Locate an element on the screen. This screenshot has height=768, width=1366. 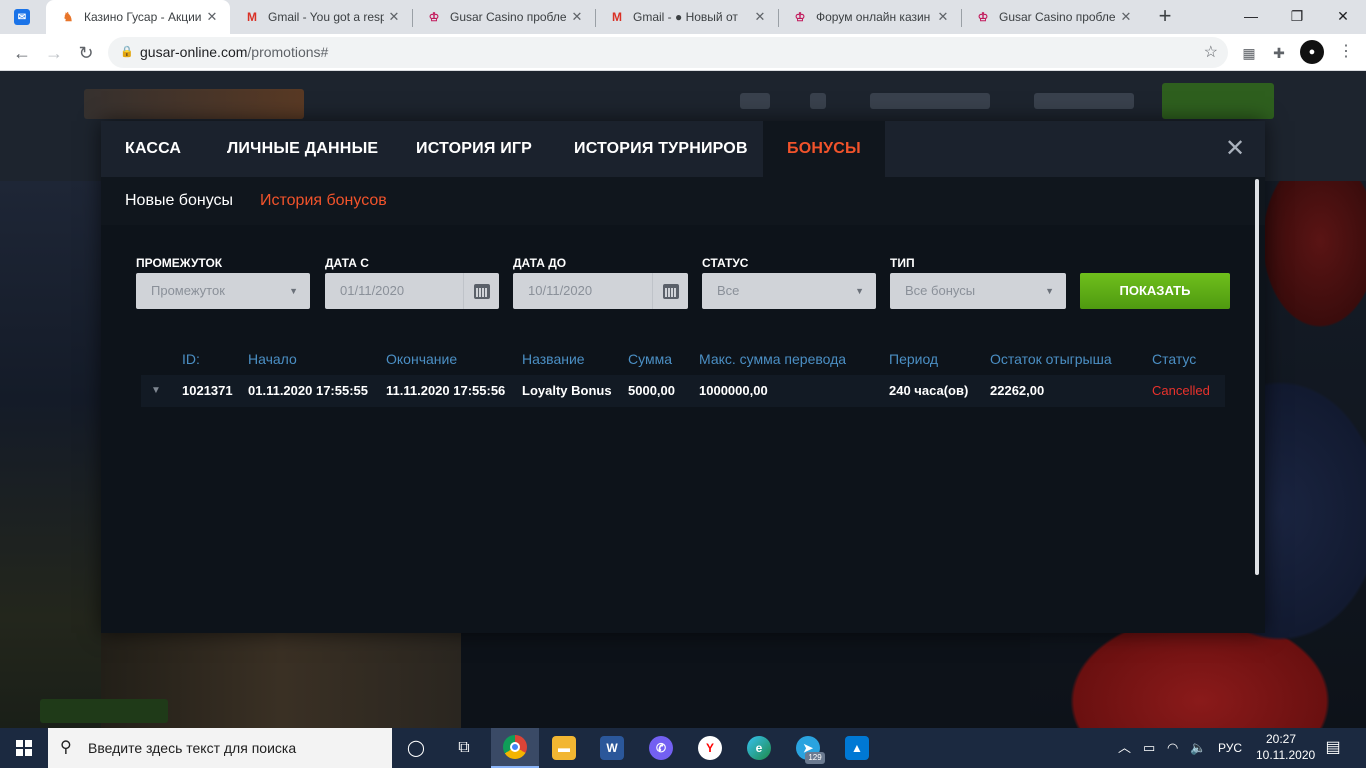
reload-button: ↻ is located at coordinates (86, 53).